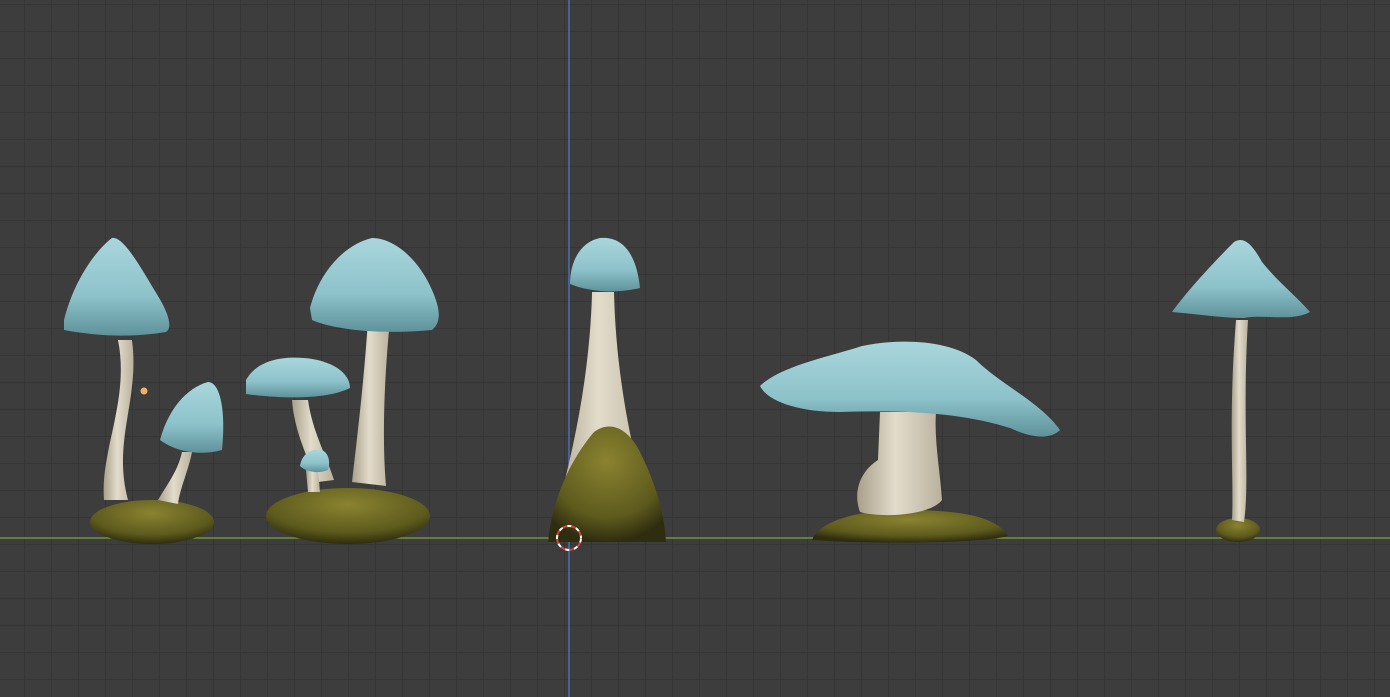 This screenshot has width=1390, height=697. What do you see at coordinates (910, 442) in the screenshot?
I see `mushroom-wide-cap` at bounding box center [910, 442].